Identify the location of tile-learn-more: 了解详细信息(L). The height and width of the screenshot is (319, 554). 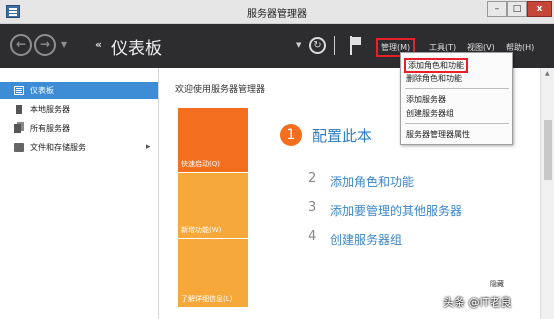
(213, 273).